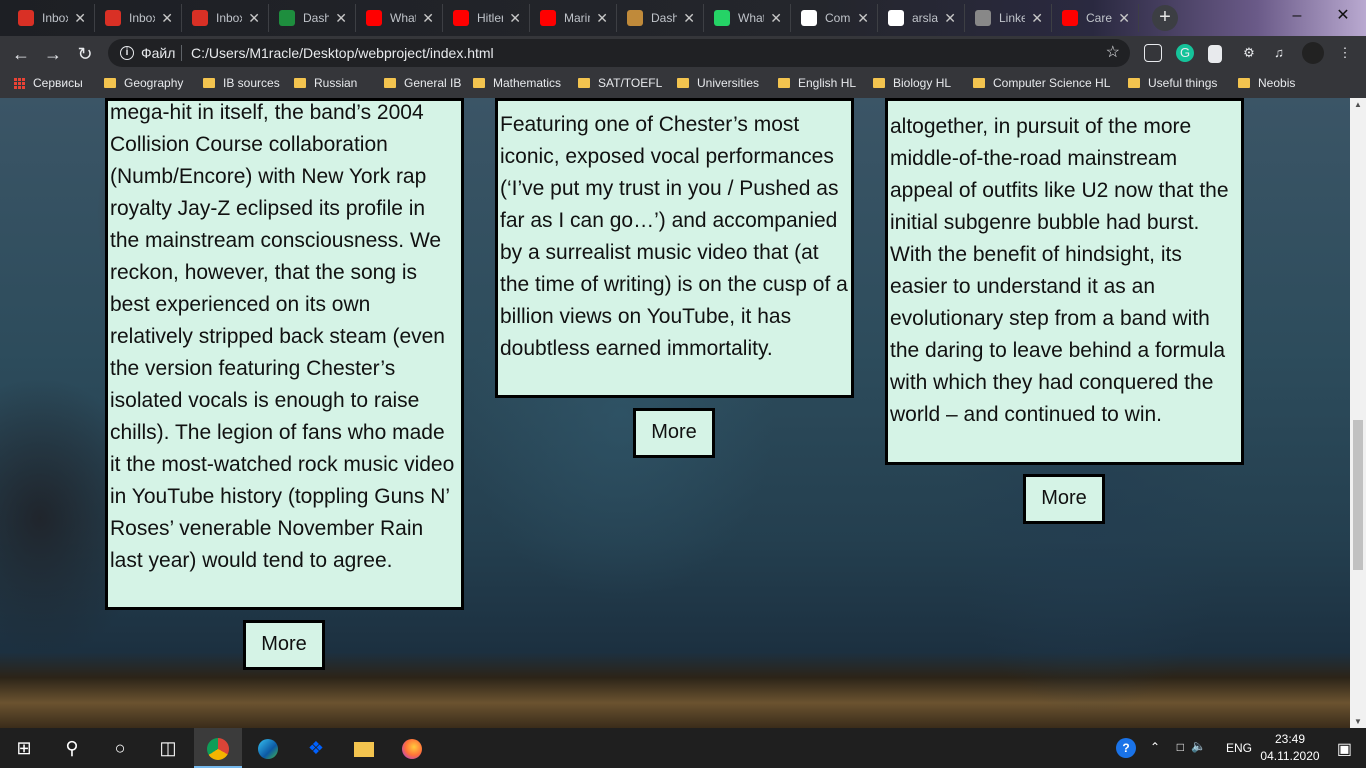 Image resolution: width=1366 pixels, height=768 pixels. What do you see at coordinates (1290, 739) in the screenshot?
I see `clock-time: 23:49` at bounding box center [1290, 739].